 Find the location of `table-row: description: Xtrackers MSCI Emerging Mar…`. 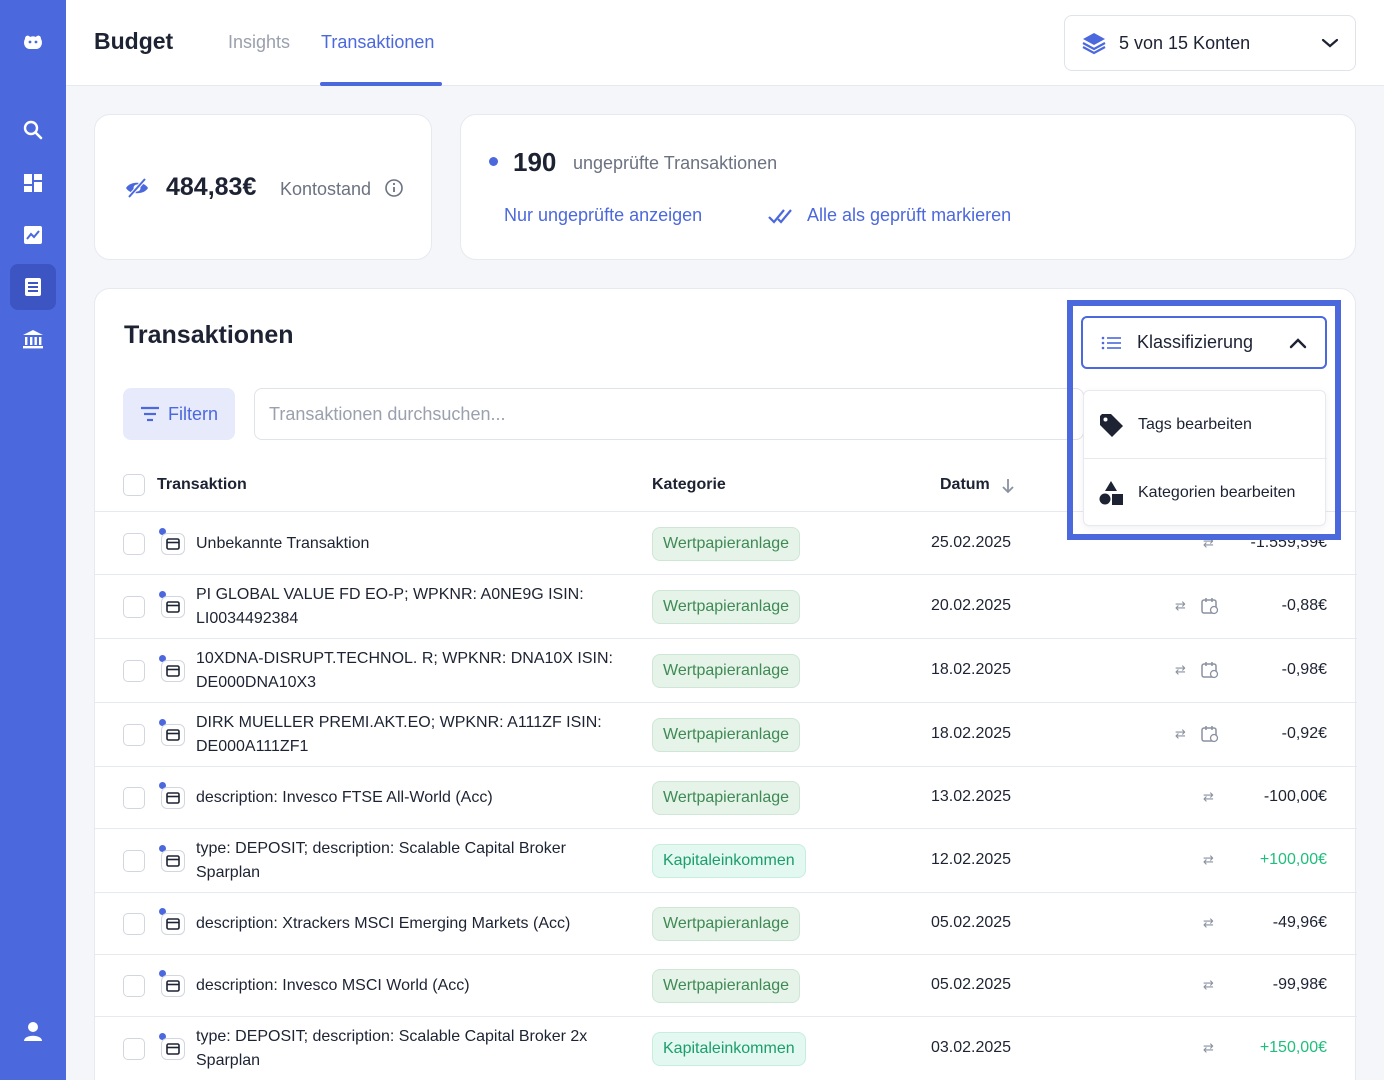

table-row: description: Xtrackers MSCI Emerging Mar… is located at coordinates (726, 924).